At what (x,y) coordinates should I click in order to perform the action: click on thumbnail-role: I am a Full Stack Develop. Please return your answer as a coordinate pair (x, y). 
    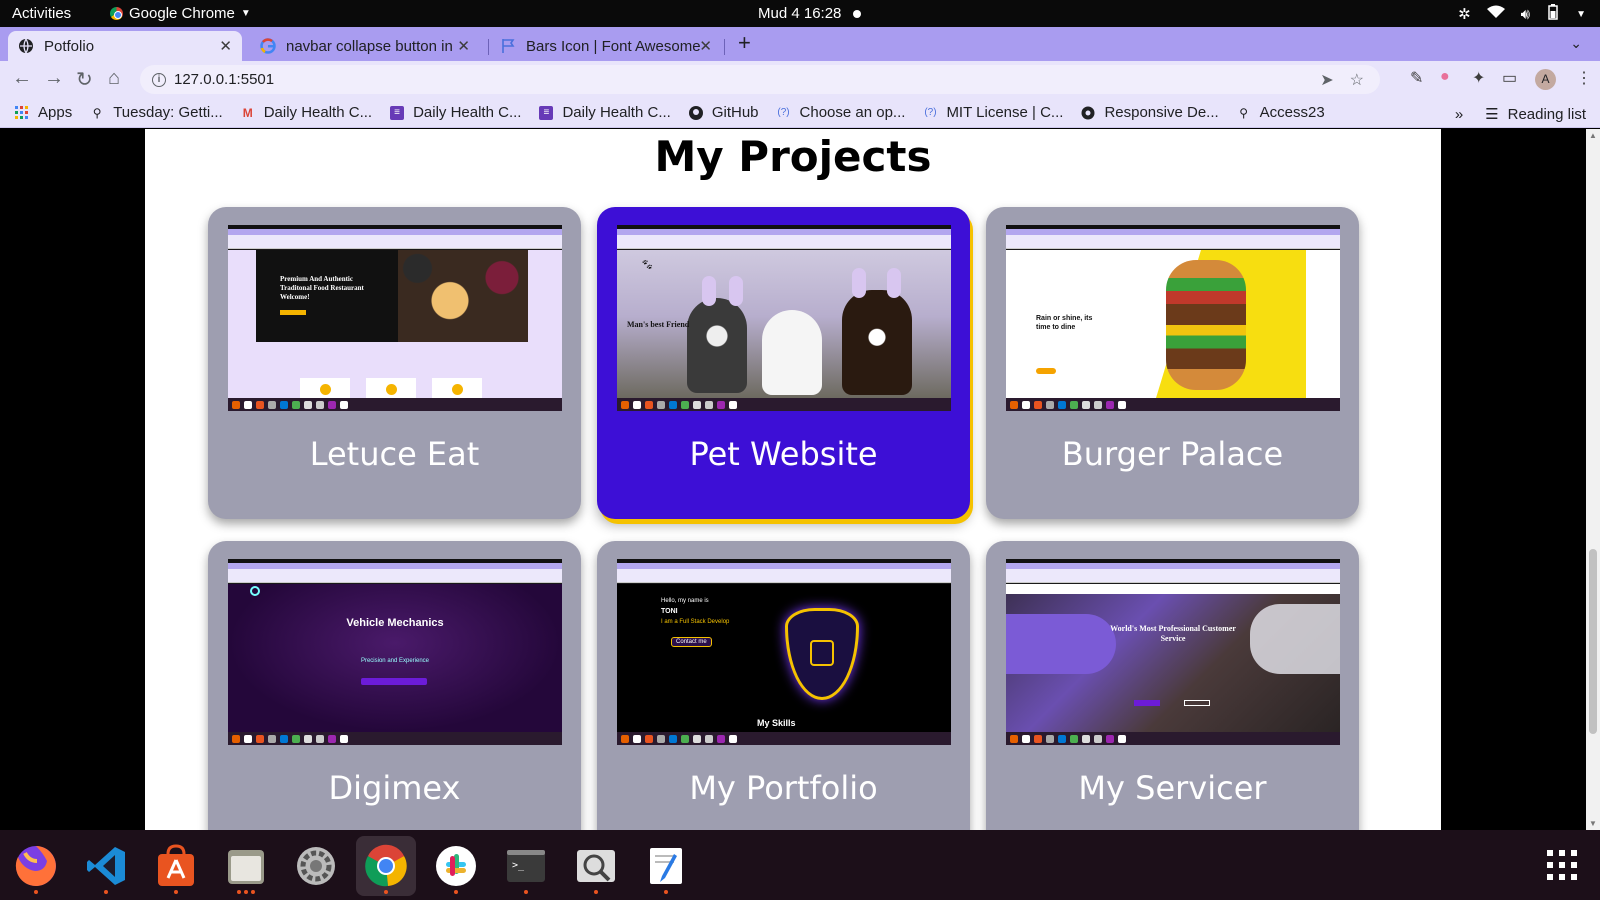
    Looking at the image, I should click on (695, 622).